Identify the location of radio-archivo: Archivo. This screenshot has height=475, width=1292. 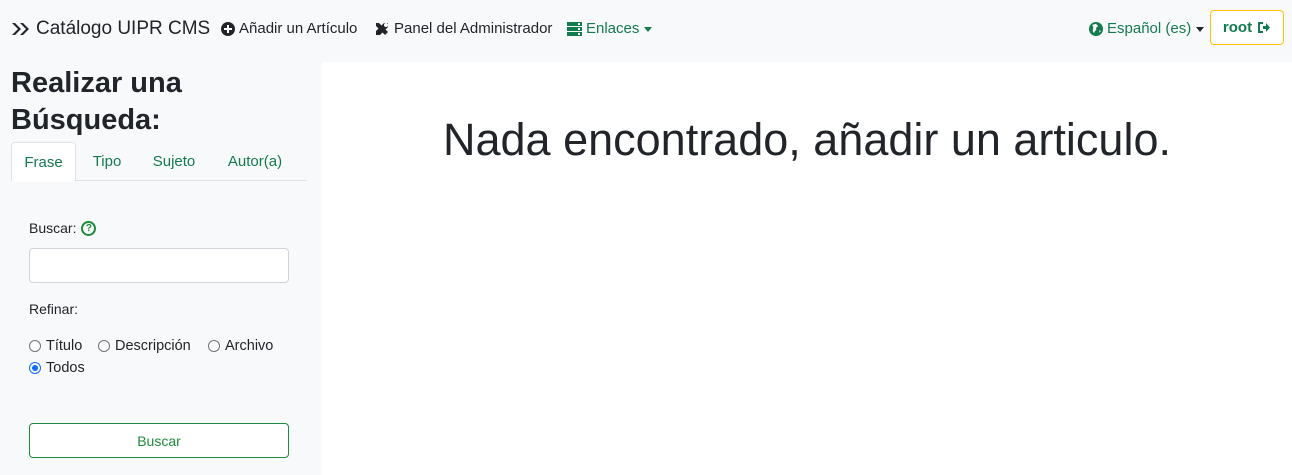
(240, 346).